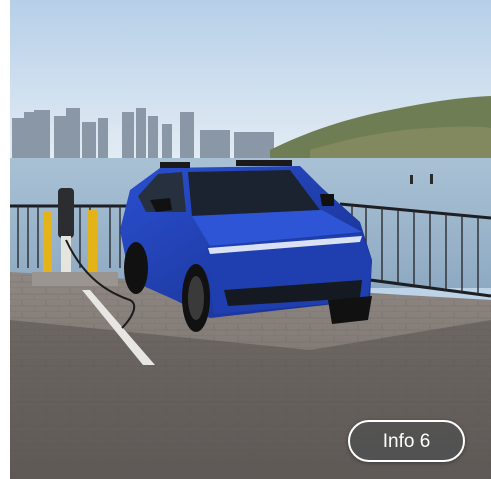 The height and width of the screenshot is (479, 491). What do you see at coordinates (47, 244) in the screenshot?
I see `bollard-left` at bounding box center [47, 244].